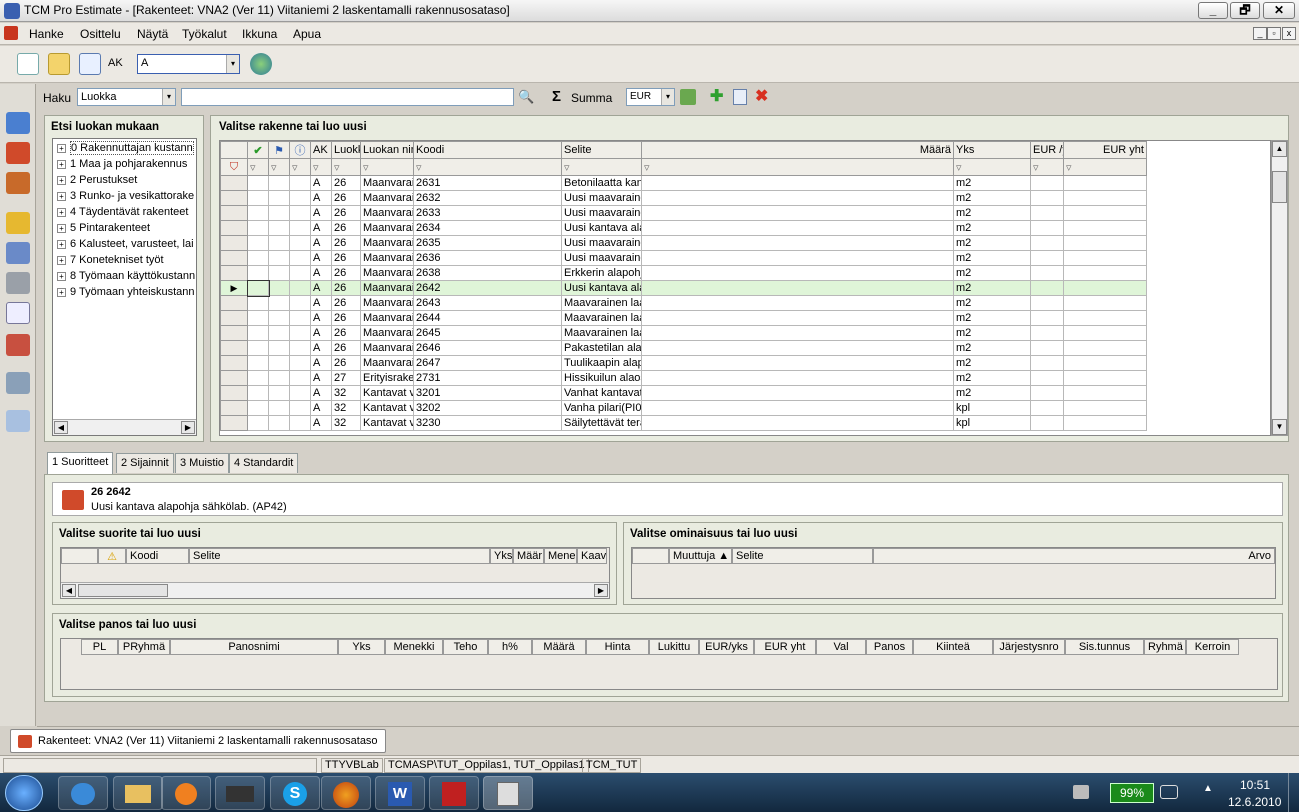  Describe the element at coordinates (387, 393) in the screenshot. I see `cell-luokan-nimi: Kantavat väliseinät ja pilarit` at that location.